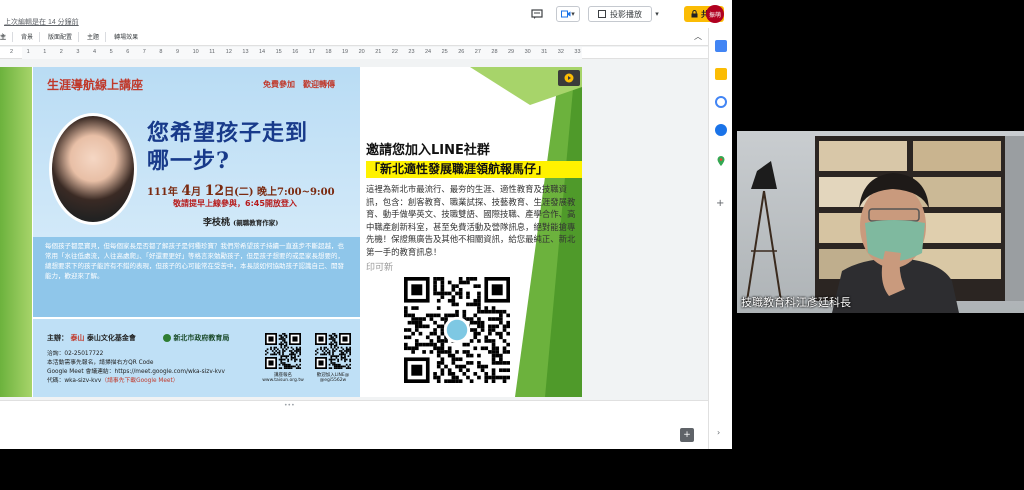 This screenshot has width=1024, height=490. Describe the element at coordinates (162, 192) in the screenshot. I see `date-prefix: 111年` at that location.